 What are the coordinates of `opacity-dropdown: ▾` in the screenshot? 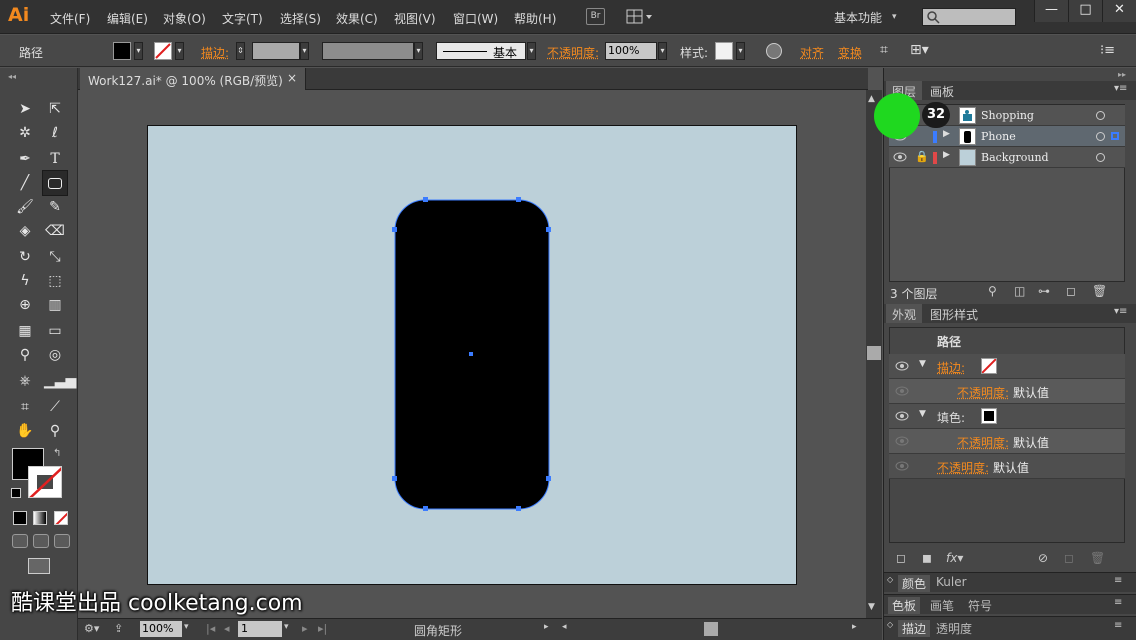 It's located at (662, 51).